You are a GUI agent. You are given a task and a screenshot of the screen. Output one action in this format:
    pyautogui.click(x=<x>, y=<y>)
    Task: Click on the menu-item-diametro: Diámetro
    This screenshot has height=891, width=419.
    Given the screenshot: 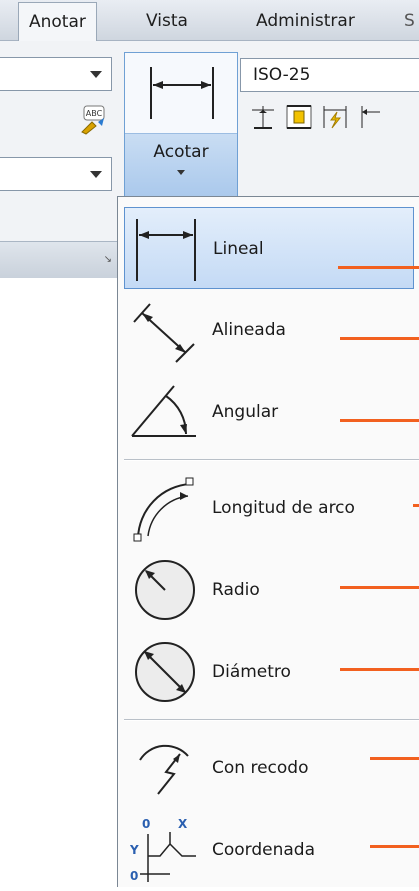 What is the action you would take?
    pyautogui.click(x=269, y=672)
    